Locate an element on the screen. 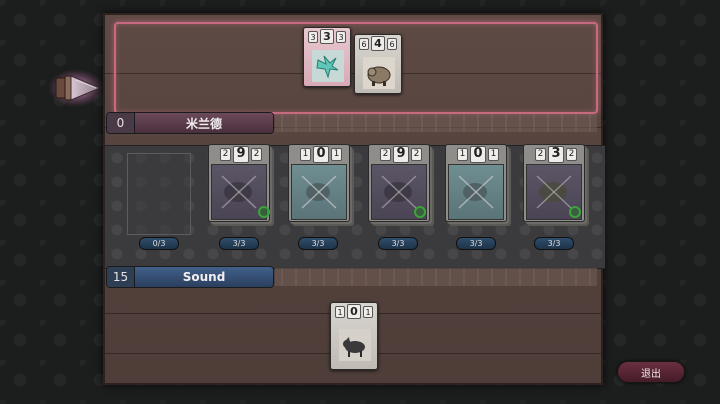  opponent-name: 米兰德 is located at coordinates (204, 123).